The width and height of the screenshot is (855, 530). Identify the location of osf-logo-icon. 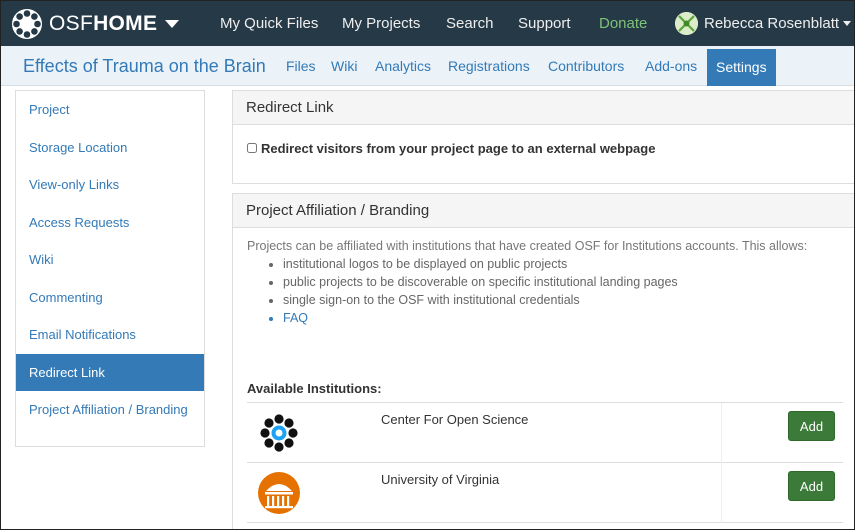
(27, 23).